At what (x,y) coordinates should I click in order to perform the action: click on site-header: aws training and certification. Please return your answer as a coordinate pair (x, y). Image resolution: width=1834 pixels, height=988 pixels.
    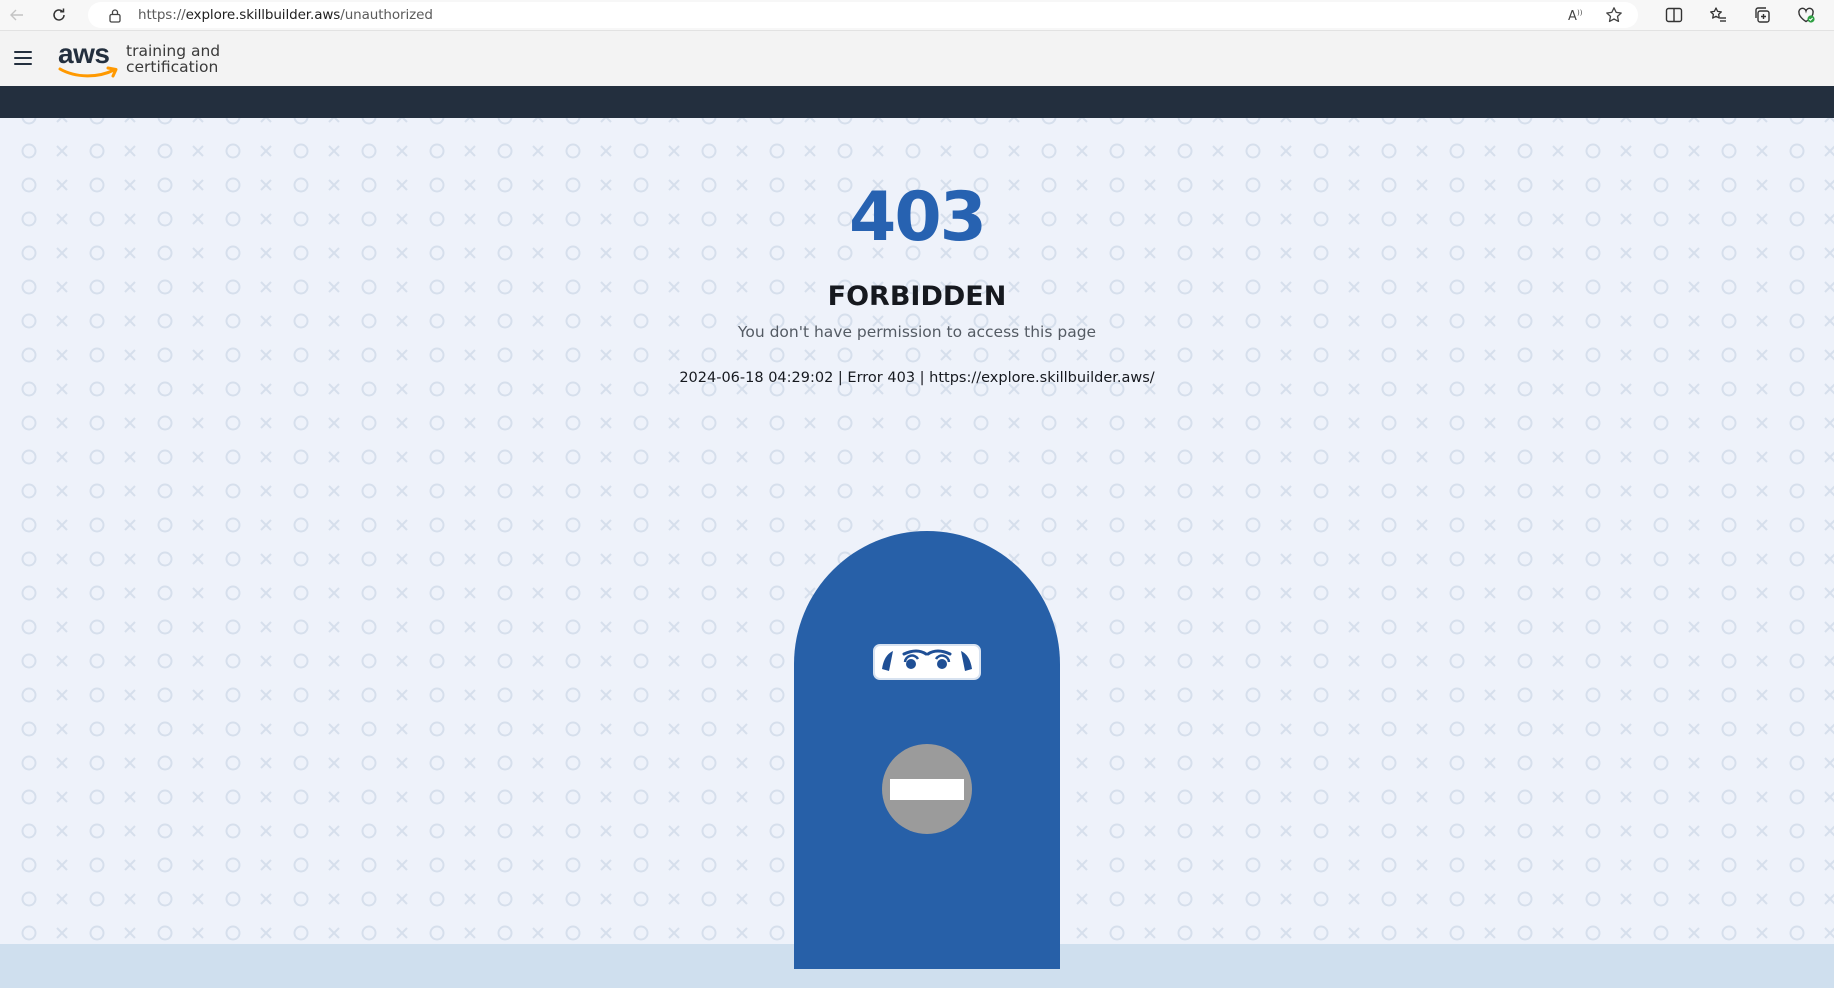
    Looking at the image, I should click on (917, 58).